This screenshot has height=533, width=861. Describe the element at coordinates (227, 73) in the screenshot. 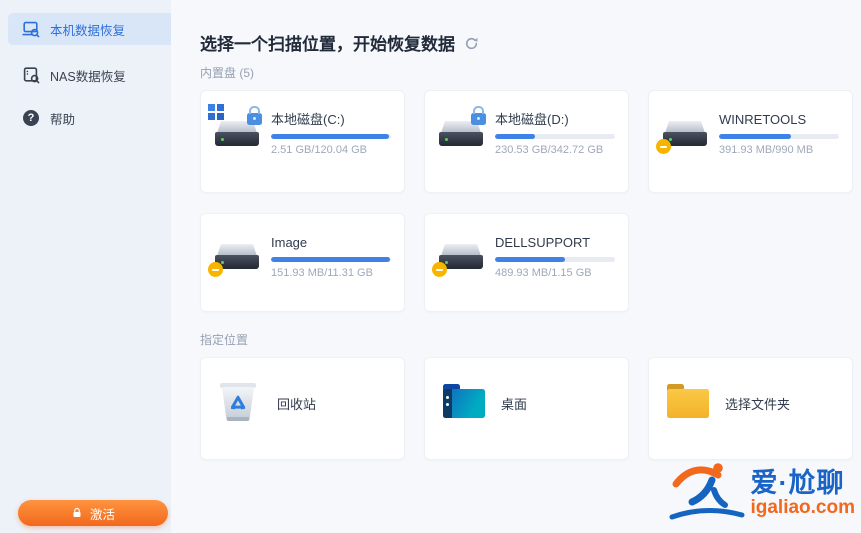

I see `section-label-internal-disks: 内置盘 (5)` at that location.